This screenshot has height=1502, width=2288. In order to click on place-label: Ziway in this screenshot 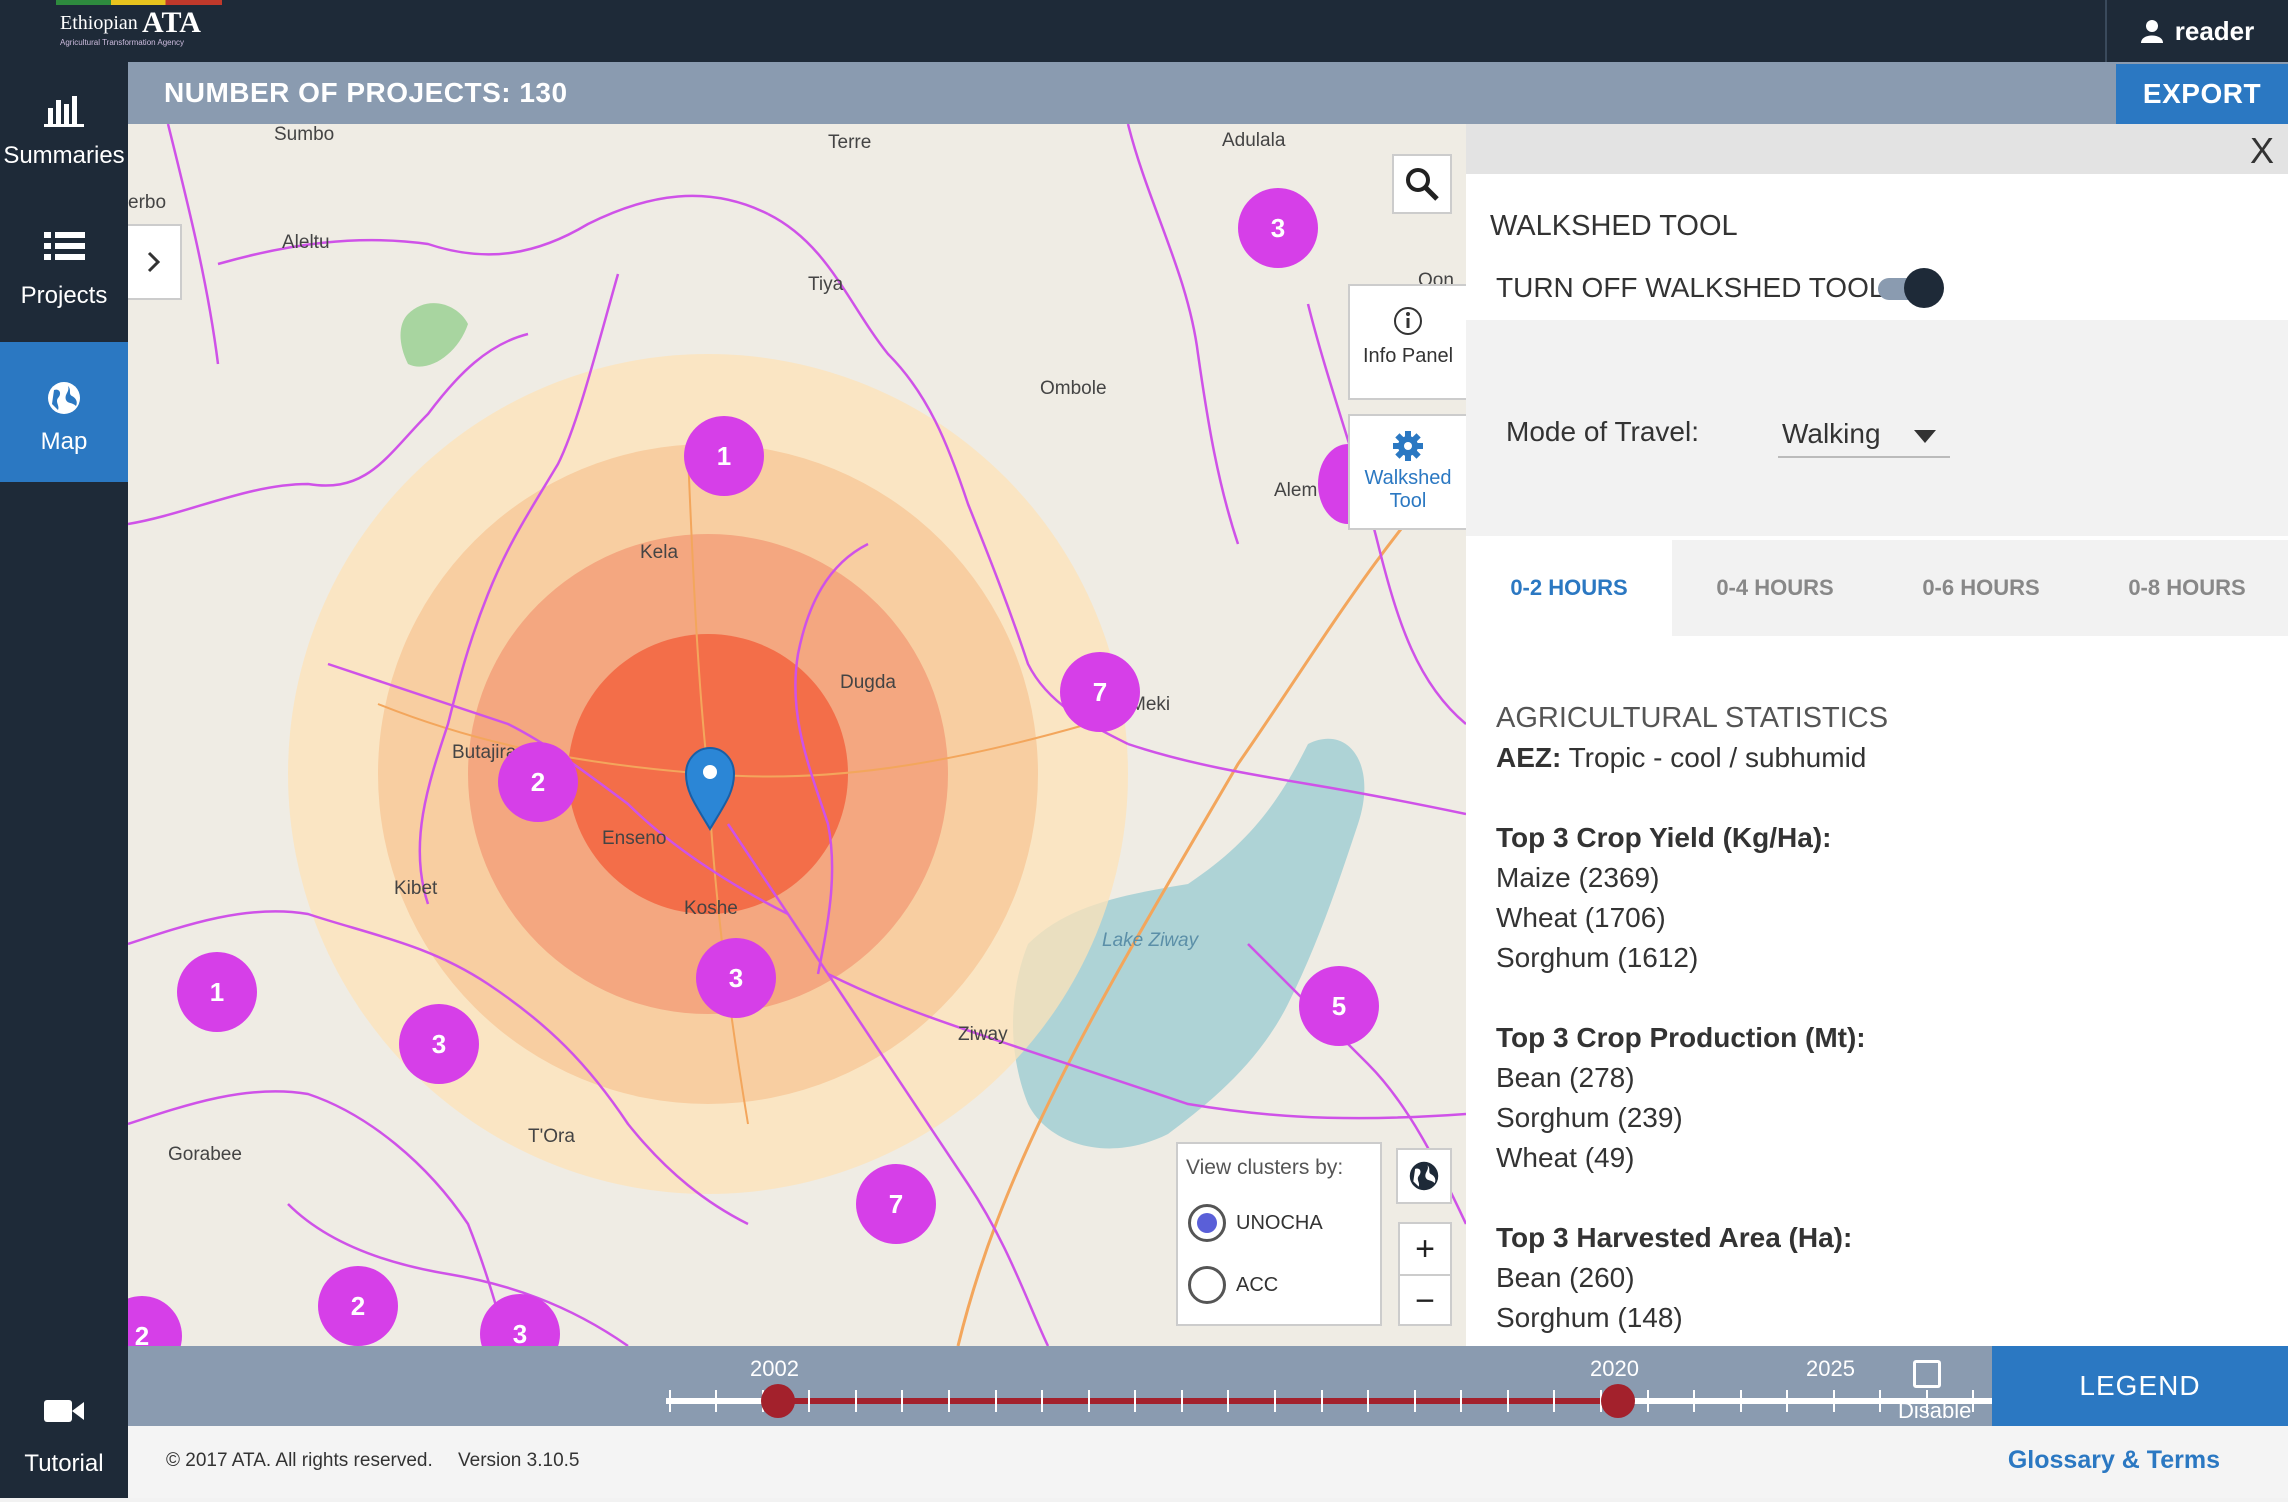, I will do `click(983, 1034)`.